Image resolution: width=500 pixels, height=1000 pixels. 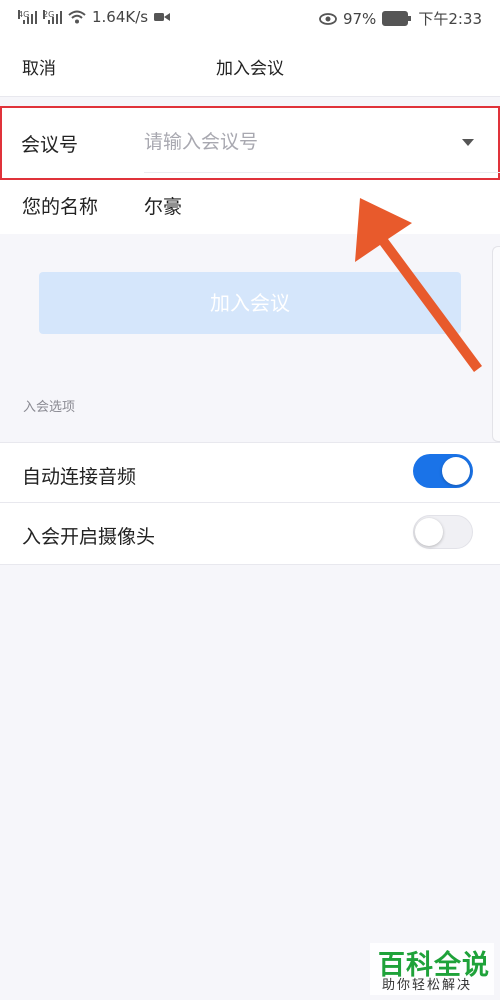 I want to click on options-section-label: 入会选项, so click(x=49, y=407).